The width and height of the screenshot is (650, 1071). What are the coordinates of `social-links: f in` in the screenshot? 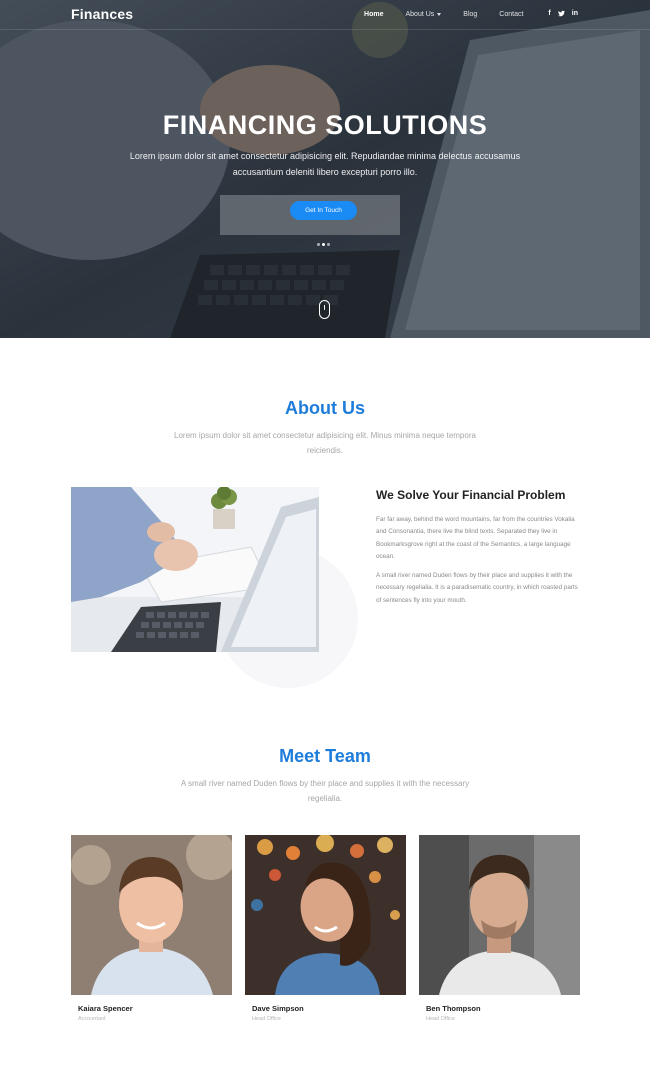 It's located at (559, 14).